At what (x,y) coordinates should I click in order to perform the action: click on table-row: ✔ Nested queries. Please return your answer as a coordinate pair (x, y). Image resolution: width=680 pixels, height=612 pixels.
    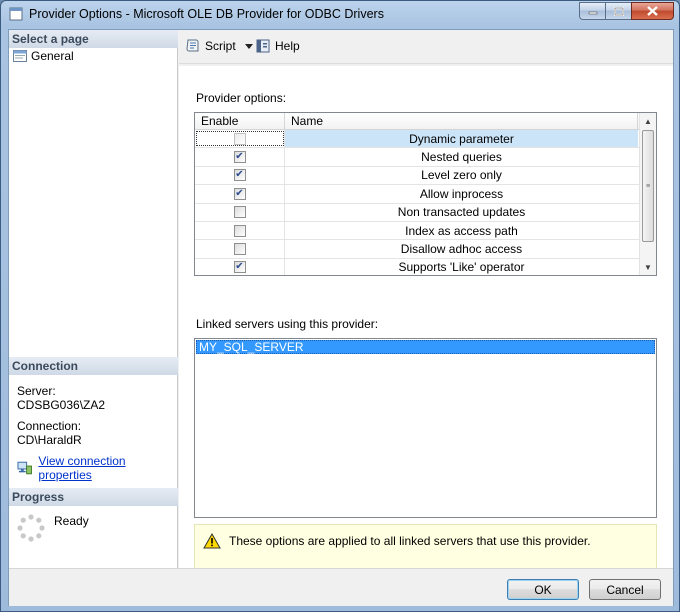
    Looking at the image, I should click on (425, 157).